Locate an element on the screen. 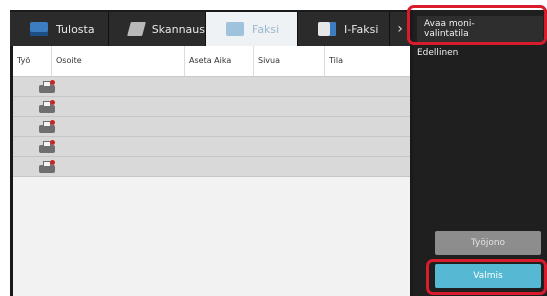 Image resolution: width=547 pixels, height=296 pixels. previous-button: Edellinen is located at coordinates (437, 53).